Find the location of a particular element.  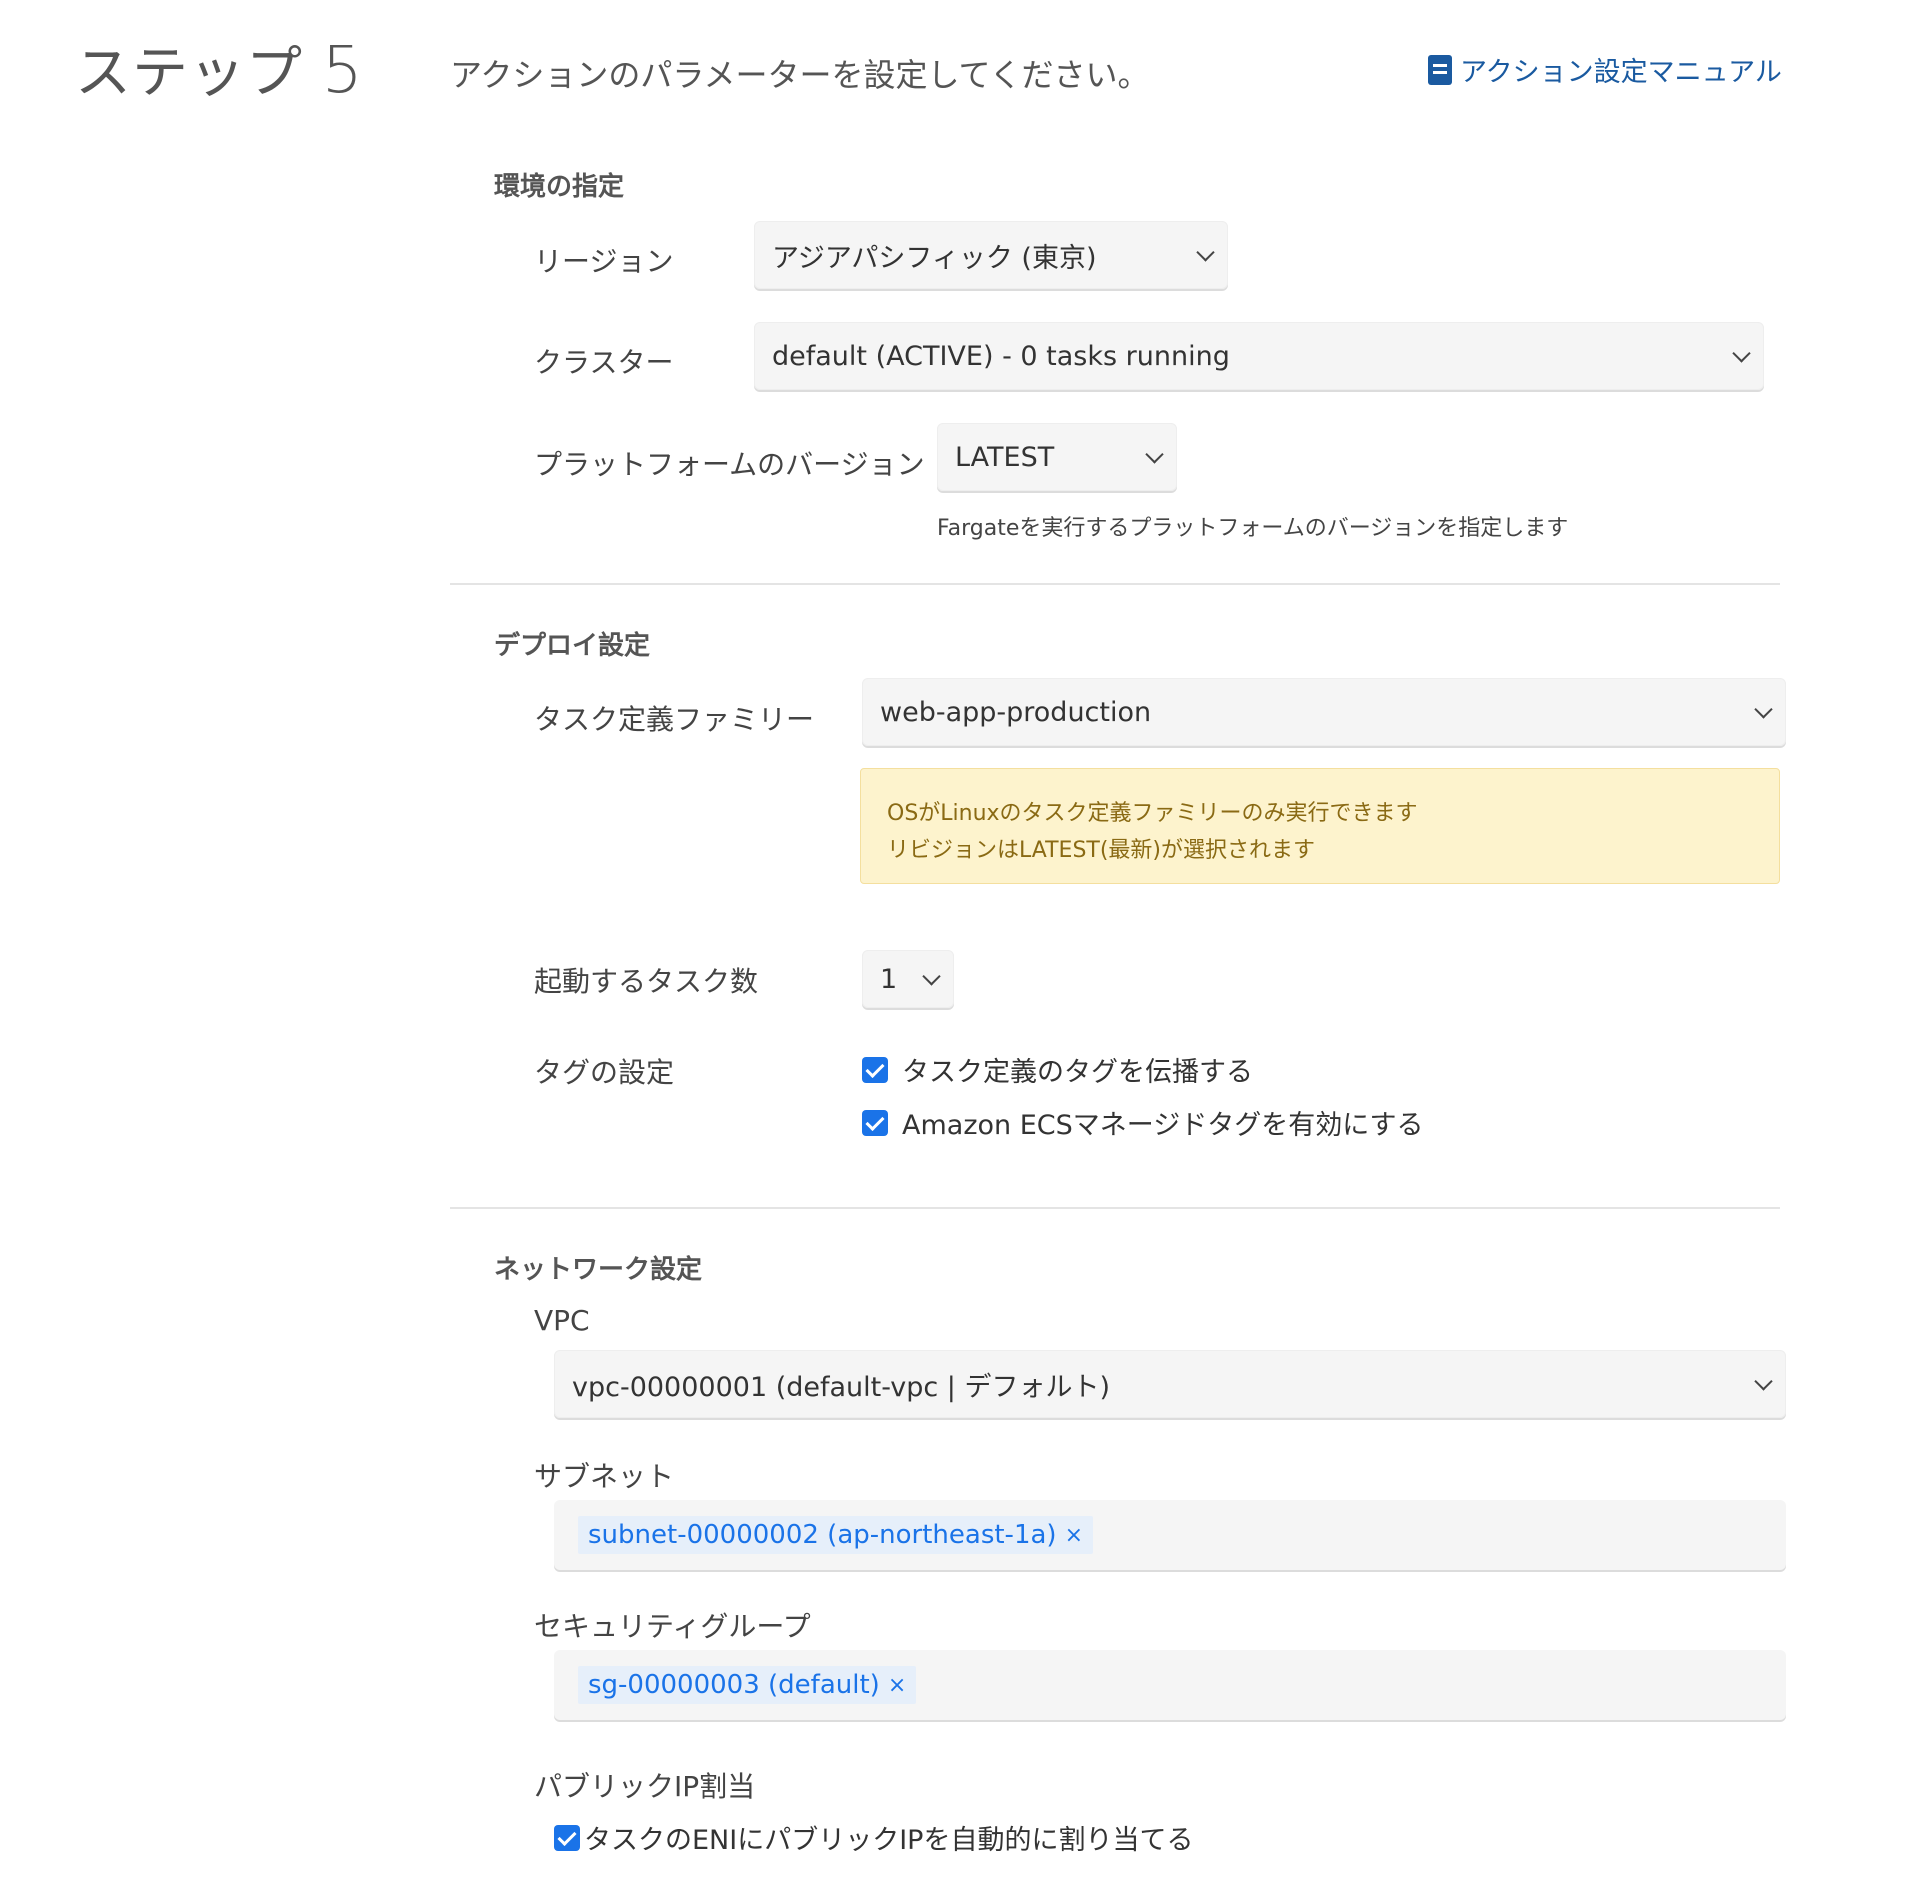

platform-version-help: Fargateを実行するプラットフォームのバージョンを指定します is located at coordinates (1253, 528).